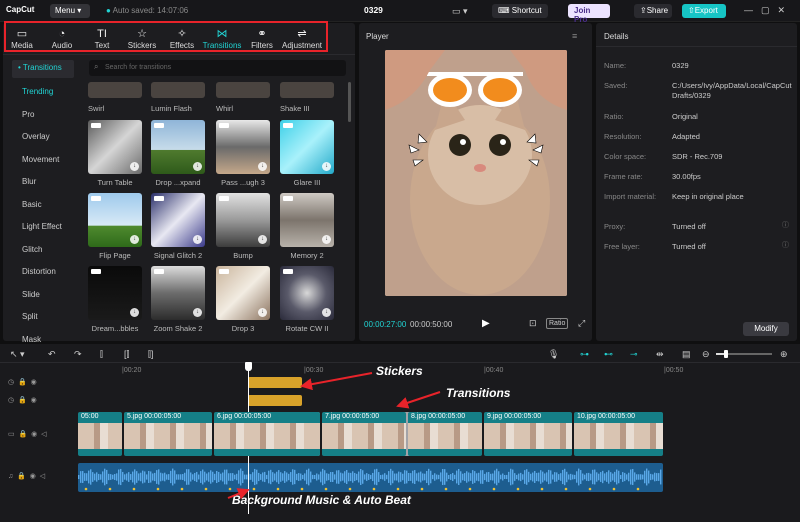 This screenshot has height=522, width=800. I want to click on ruler-tick: |00:30, so click(314, 370).